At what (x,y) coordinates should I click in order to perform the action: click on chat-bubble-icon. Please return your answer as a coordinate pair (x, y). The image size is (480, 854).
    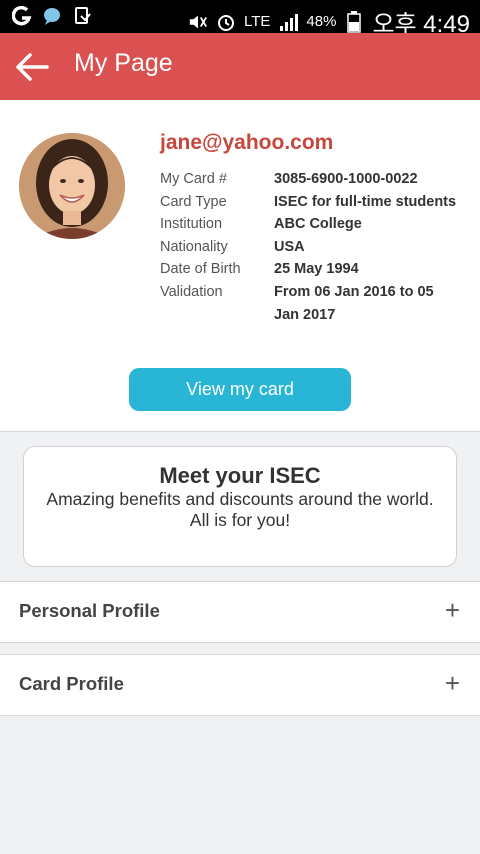
    Looking at the image, I should click on (52, 16).